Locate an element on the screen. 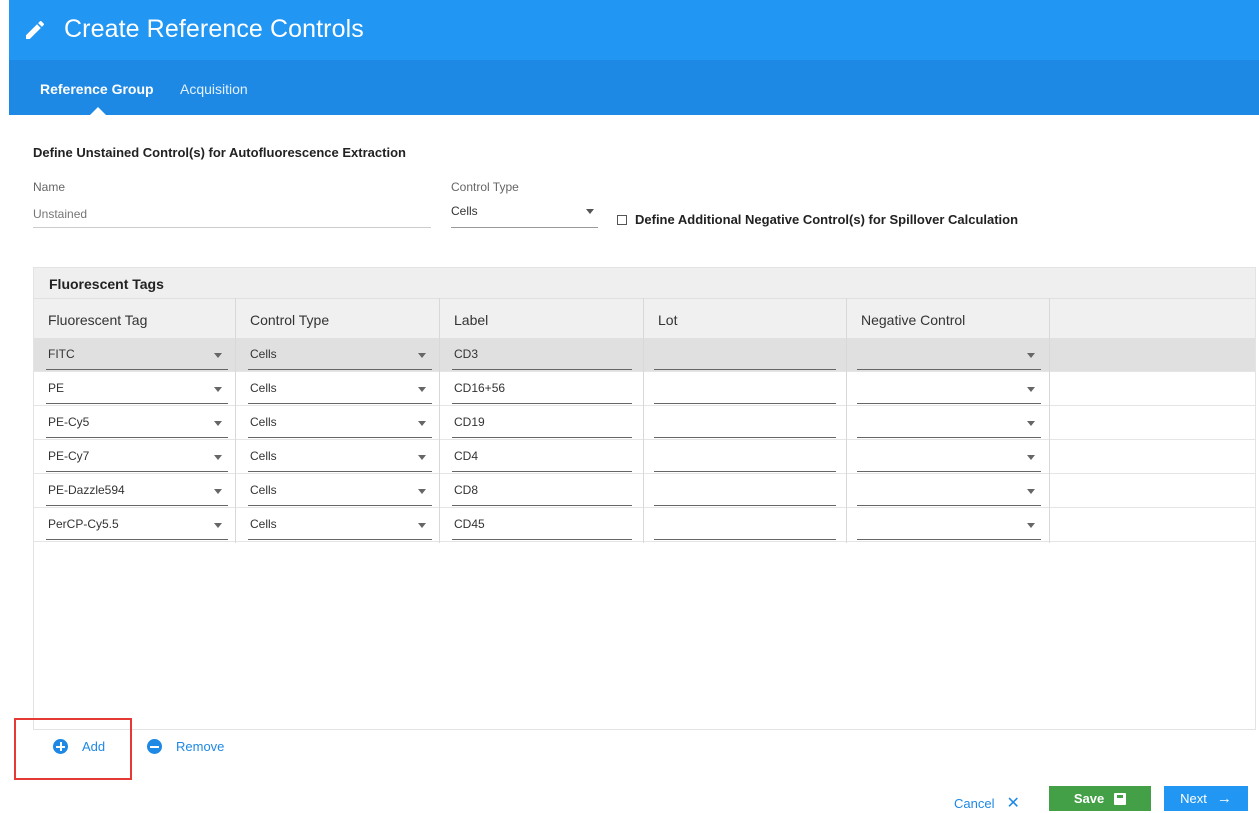 The width and height of the screenshot is (1259, 813). next-button-label: Next is located at coordinates (1193, 798).